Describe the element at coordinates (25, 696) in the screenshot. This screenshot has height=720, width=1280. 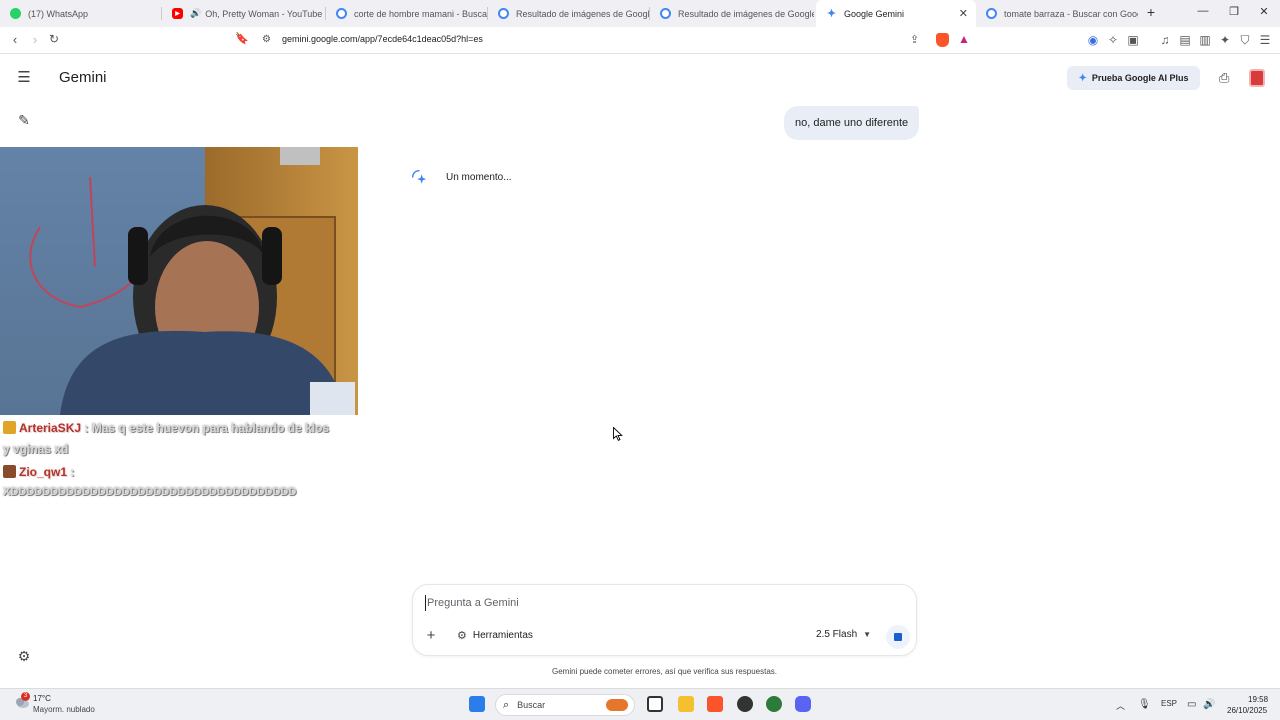
I see `weather-badge: 3` at that location.